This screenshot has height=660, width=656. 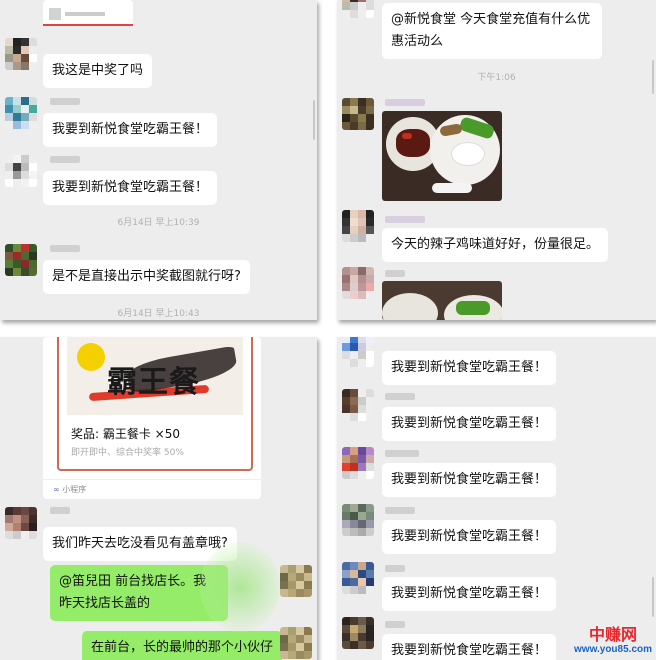 I want to click on message-bubble: 我们昨天去吃没看见有盖章哦?, so click(x=140, y=544).